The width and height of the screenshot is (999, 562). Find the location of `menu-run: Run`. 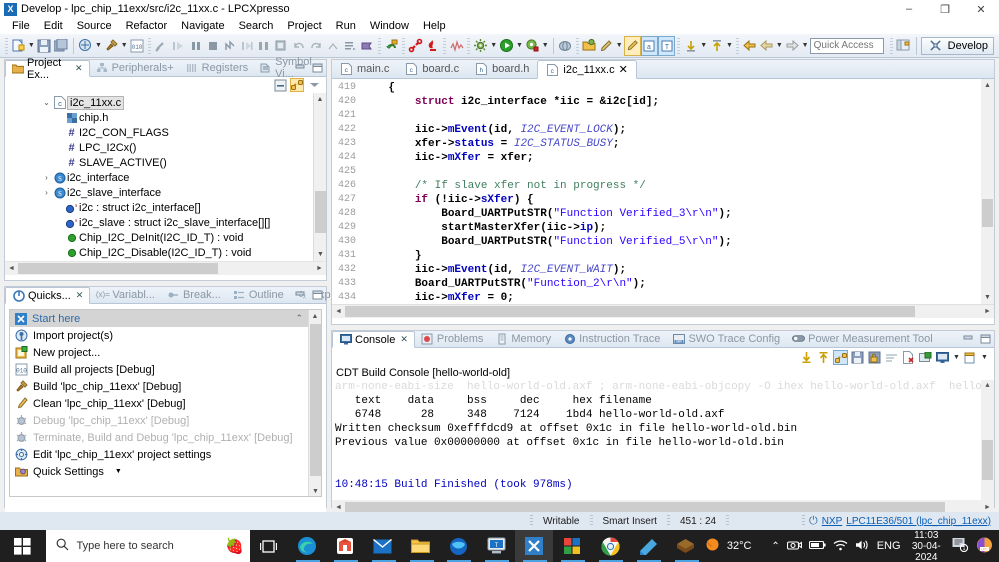

menu-run: Run is located at coordinates (346, 26).